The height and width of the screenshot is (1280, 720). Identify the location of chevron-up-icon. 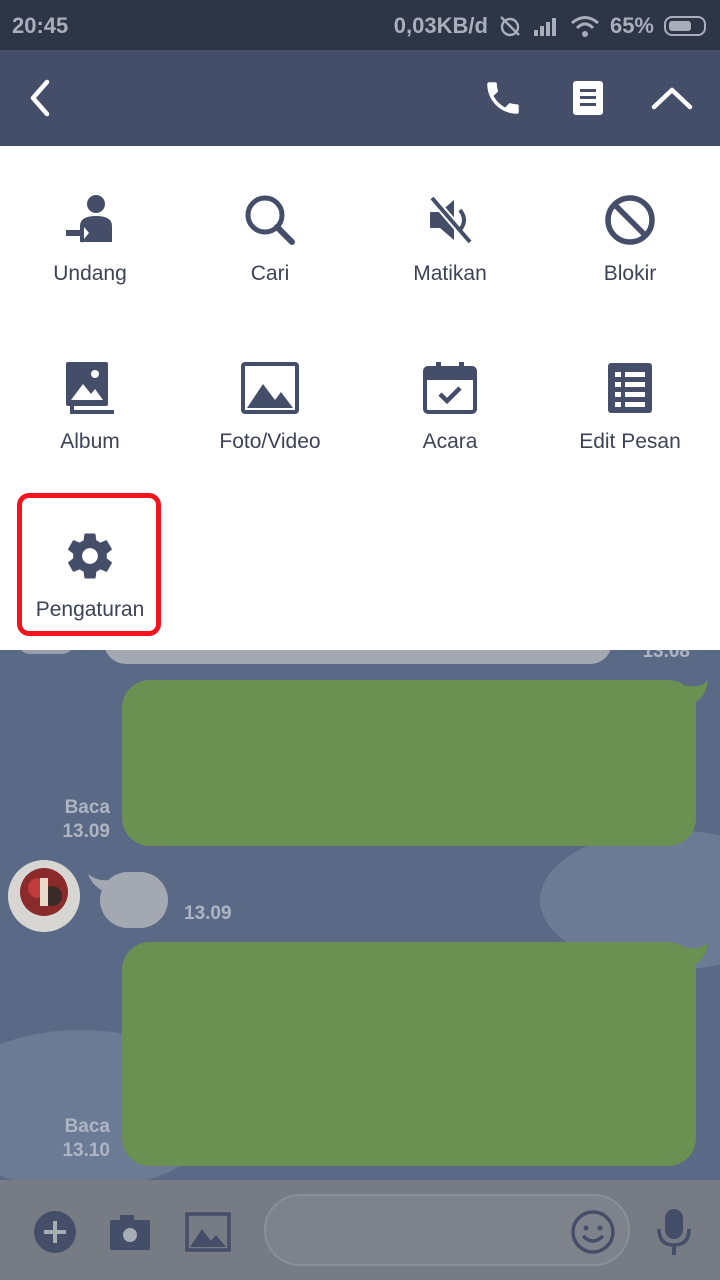
(672, 98).